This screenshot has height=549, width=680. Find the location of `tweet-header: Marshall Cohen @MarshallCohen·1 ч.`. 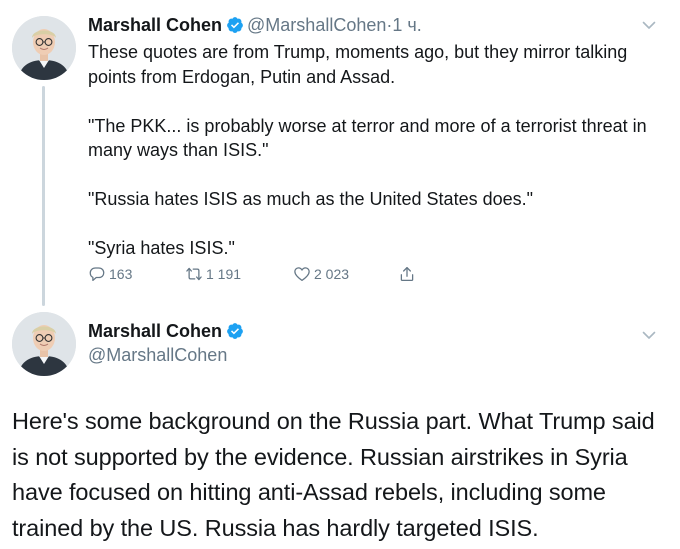

tweet-header: Marshall Cohen @MarshallCohen·1 ч. is located at coordinates (255, 25).